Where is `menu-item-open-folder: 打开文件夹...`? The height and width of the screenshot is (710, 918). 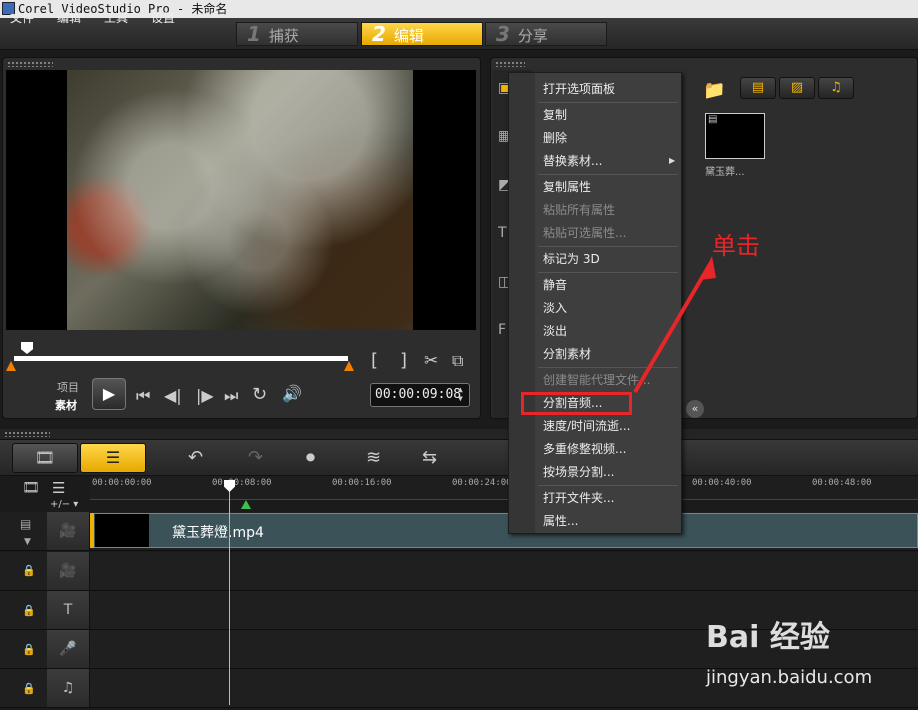 menu-item-open-folder: 打开文件夹... is located at coordinates (578, 498).